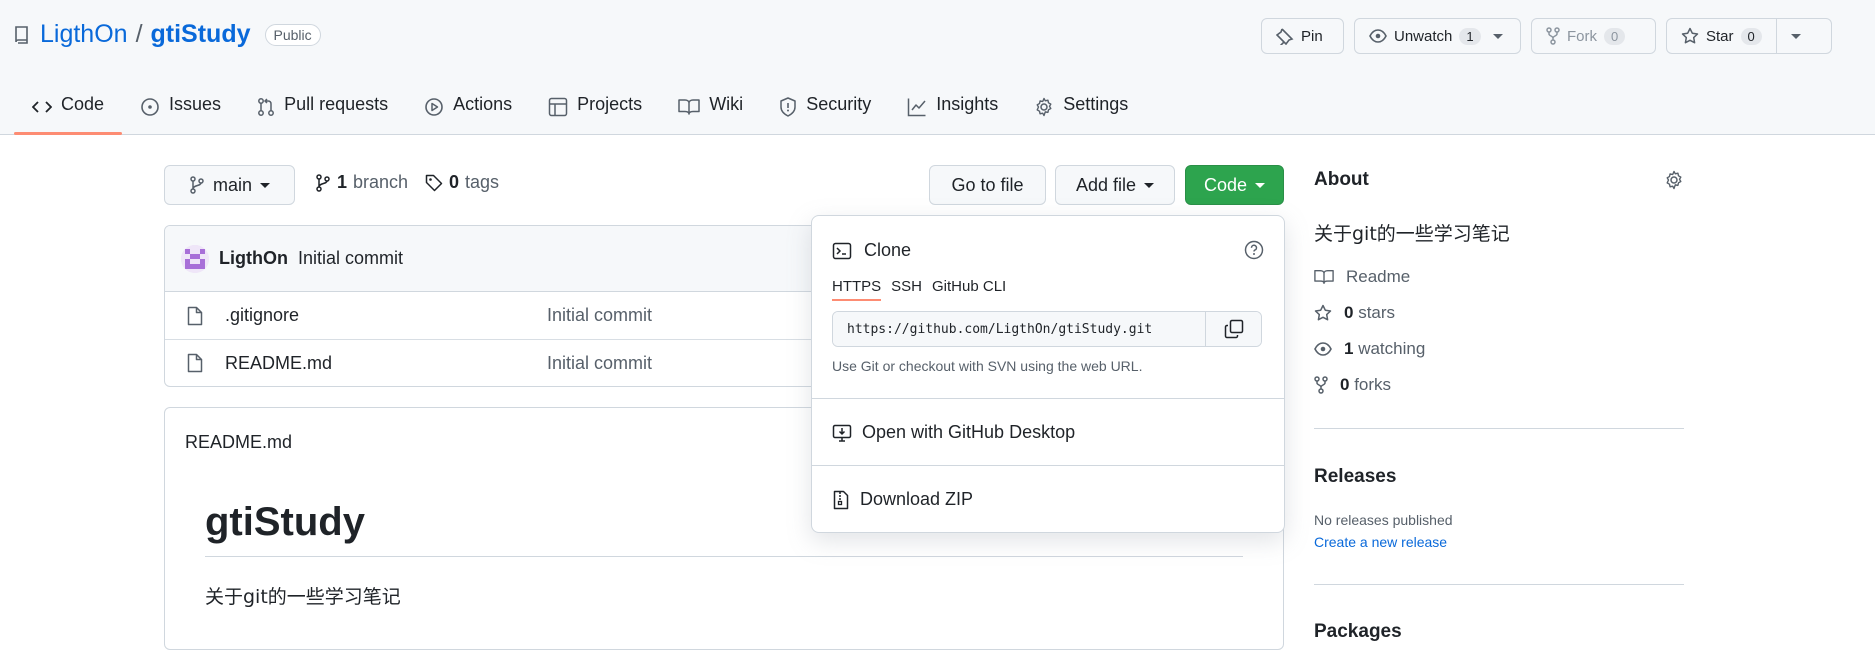 The height and width of the screenshot is (667, 1875). I want to click on tab-code: Code, so click(68, 112).